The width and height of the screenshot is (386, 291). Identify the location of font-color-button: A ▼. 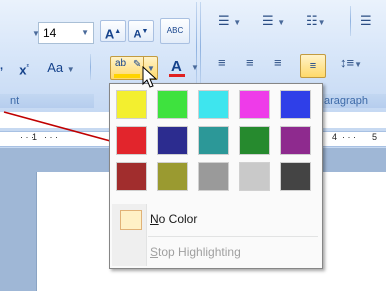
(182, 67).